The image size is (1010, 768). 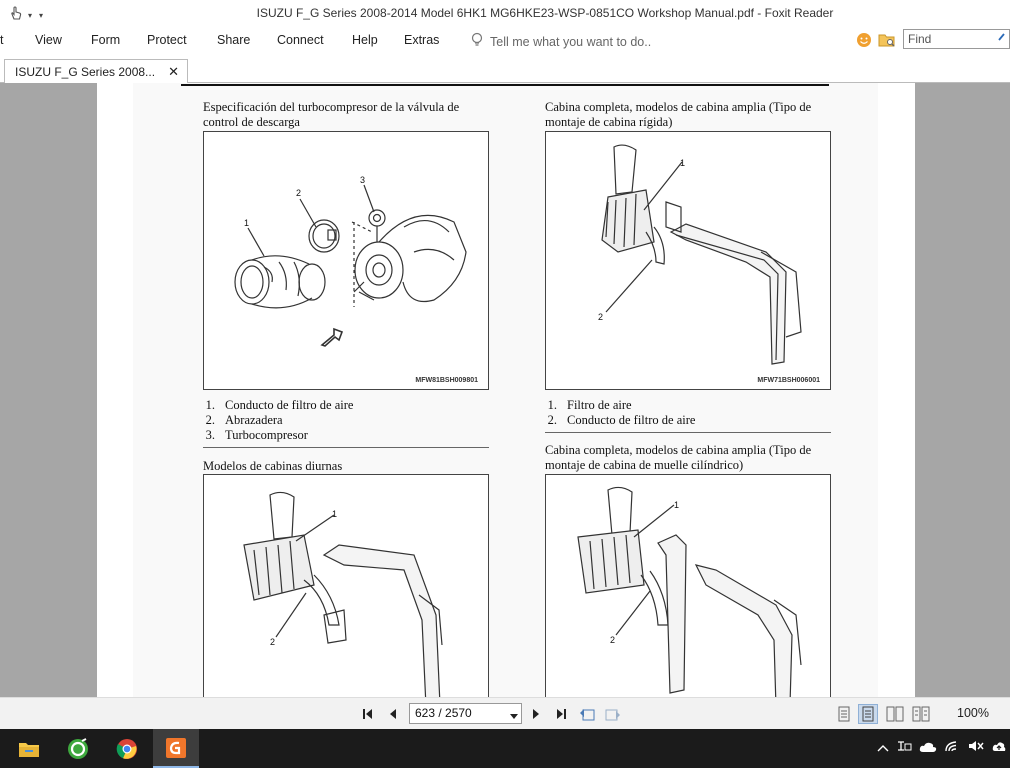 I want to click on legend-row: 2. Abrazadera, so click(x=278, y=420).